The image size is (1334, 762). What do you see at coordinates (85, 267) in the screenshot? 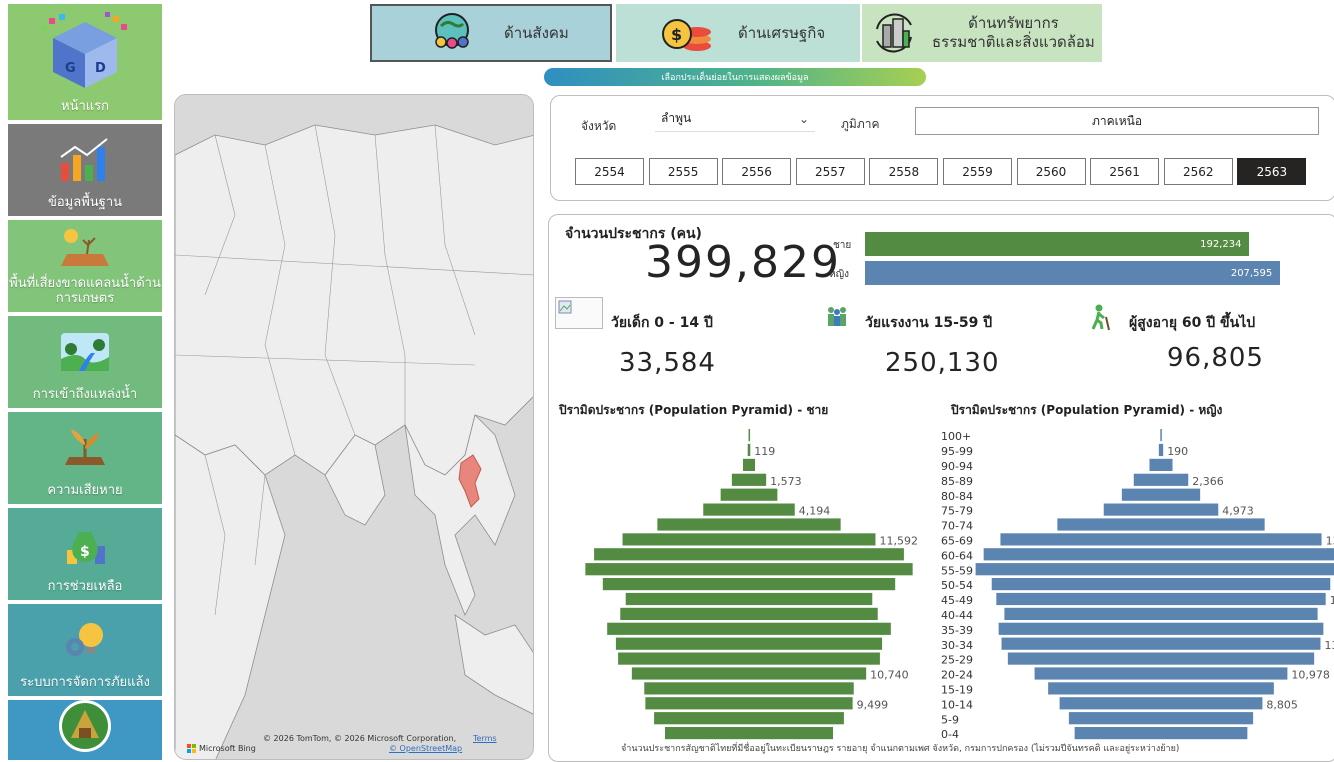
I see `sidebar-item-drought-risk: พื้นที่เสี่ยงขาดแคลนน้ำด้านการเกษตร` at bounding box center [85, 267].